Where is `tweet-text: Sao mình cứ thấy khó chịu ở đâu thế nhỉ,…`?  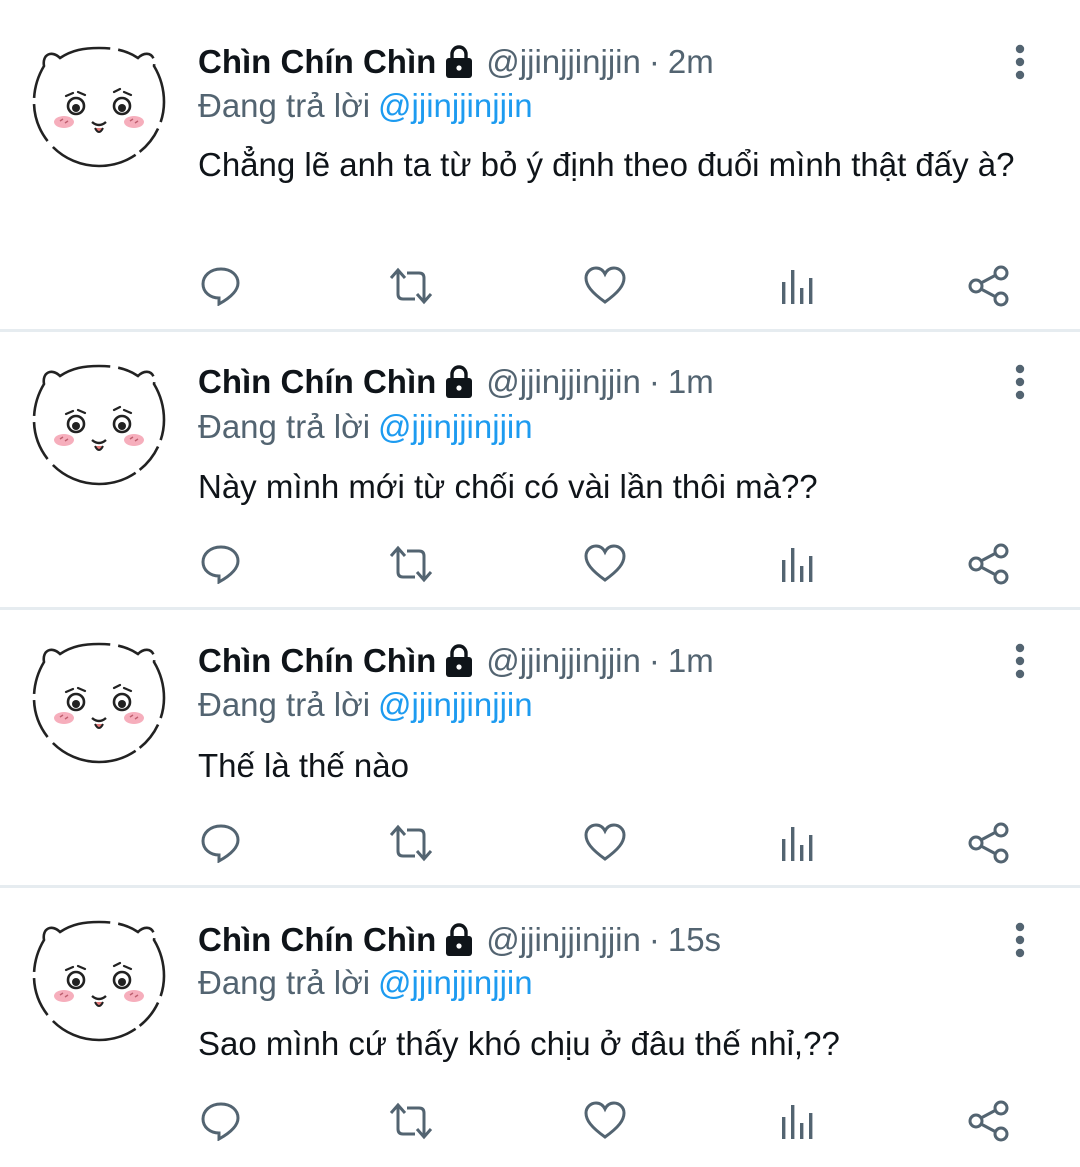
tweet-text: Sao mình cứ thấy khó chịu ở đâu thế nhỉ,… is located at coordinates (519, 1043).